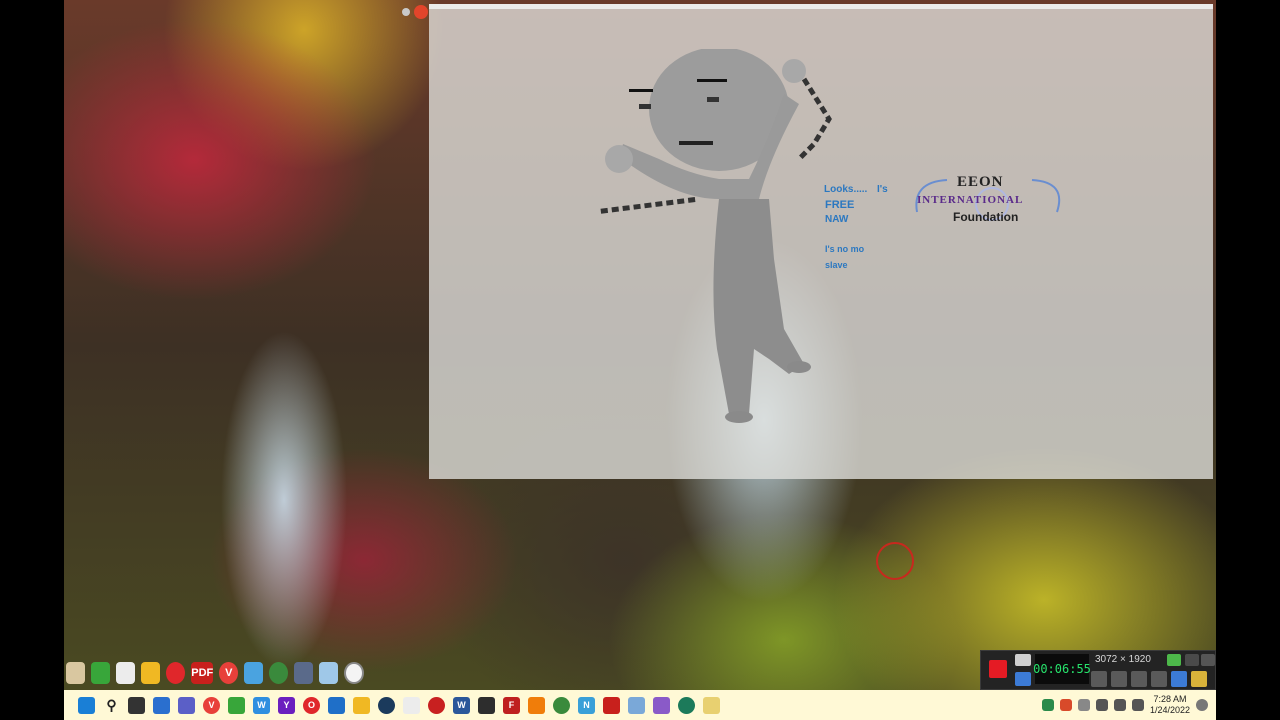 The image size is (1280, 720). What do you see at coordinates (286, 705) in the screenshot?
I see `yahoo-icon: Y` at bounding box center [286, 705].